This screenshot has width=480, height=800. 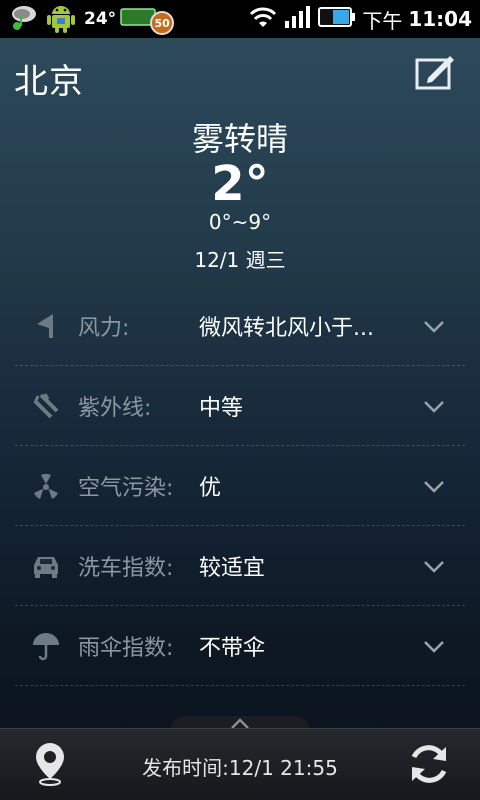 I want to click on detail-row-umbrella: 雨伞指数: 不带伞, so click(x=240, y=646).